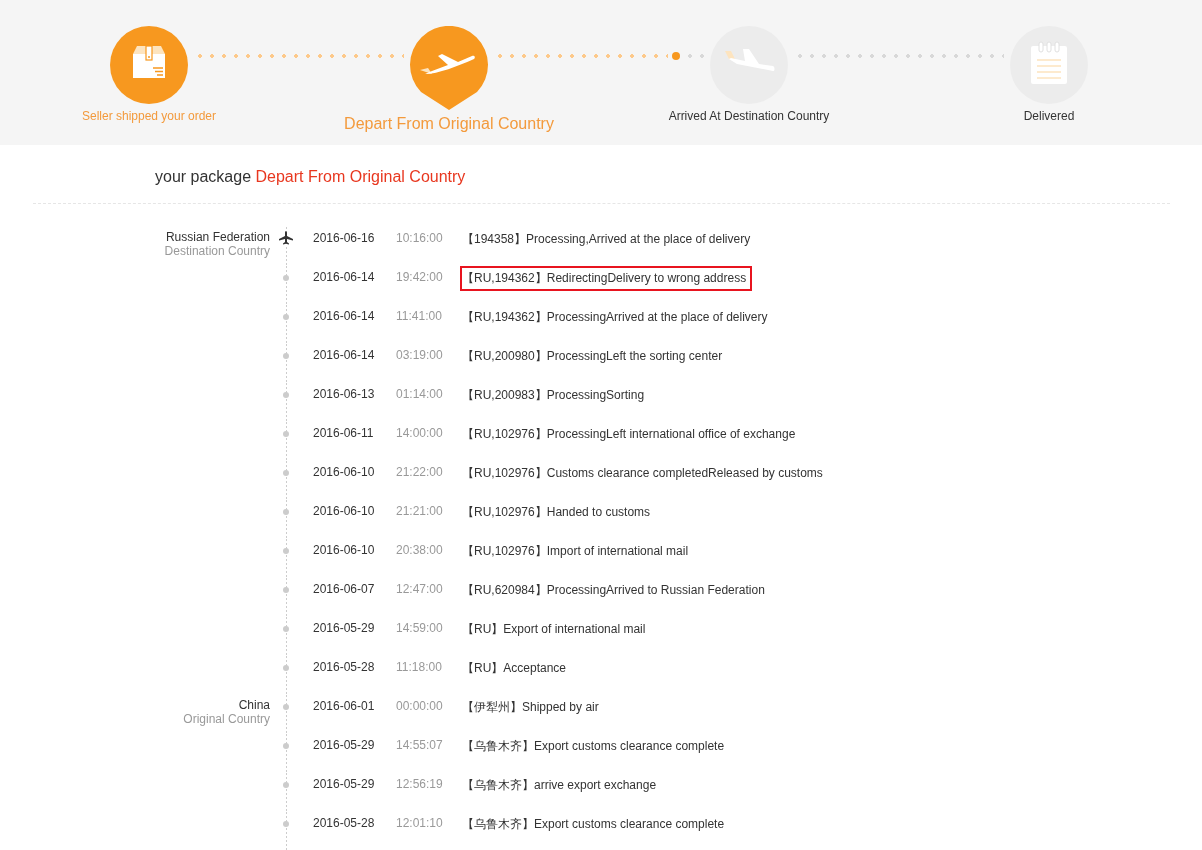 This screenshot has width=1202, height=850. I want to click on event-time: 21:22:00, so click(420, 472).